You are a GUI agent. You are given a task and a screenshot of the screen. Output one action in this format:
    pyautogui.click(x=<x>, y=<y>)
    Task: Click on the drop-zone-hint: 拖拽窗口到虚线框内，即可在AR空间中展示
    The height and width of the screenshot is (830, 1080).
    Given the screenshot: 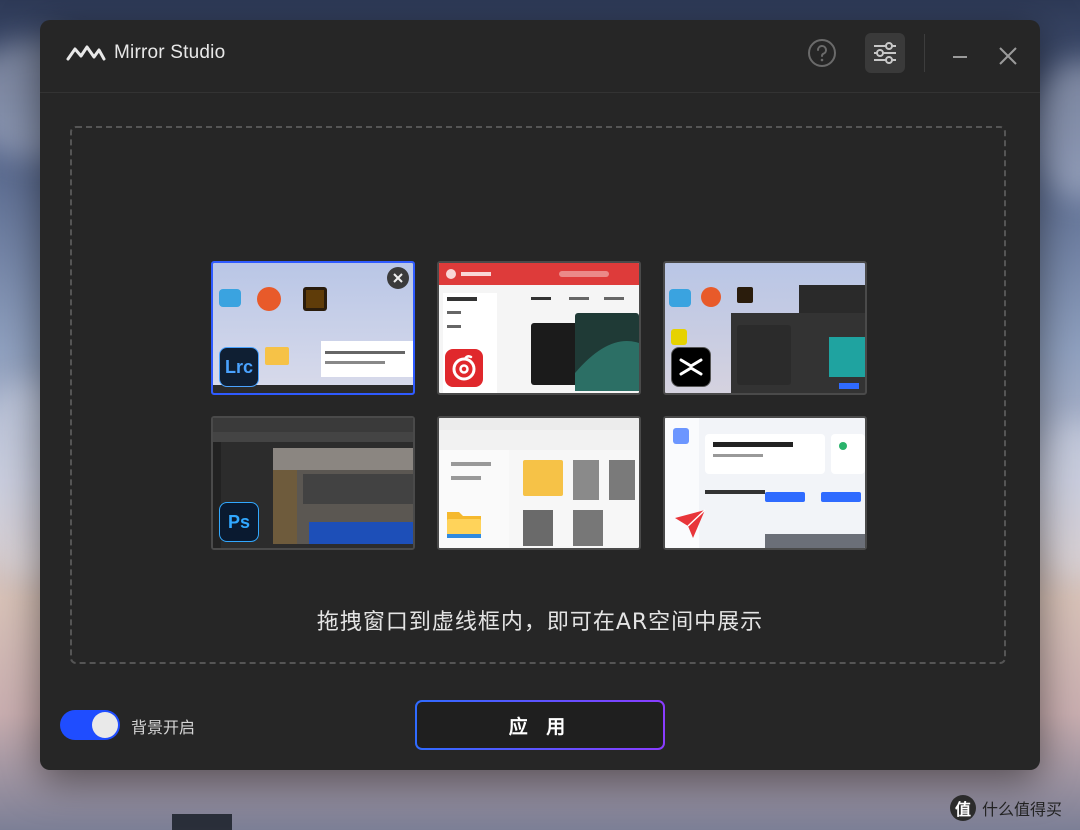 What is the action you would take?
    pyautogui.click(x=540, y=622)
    